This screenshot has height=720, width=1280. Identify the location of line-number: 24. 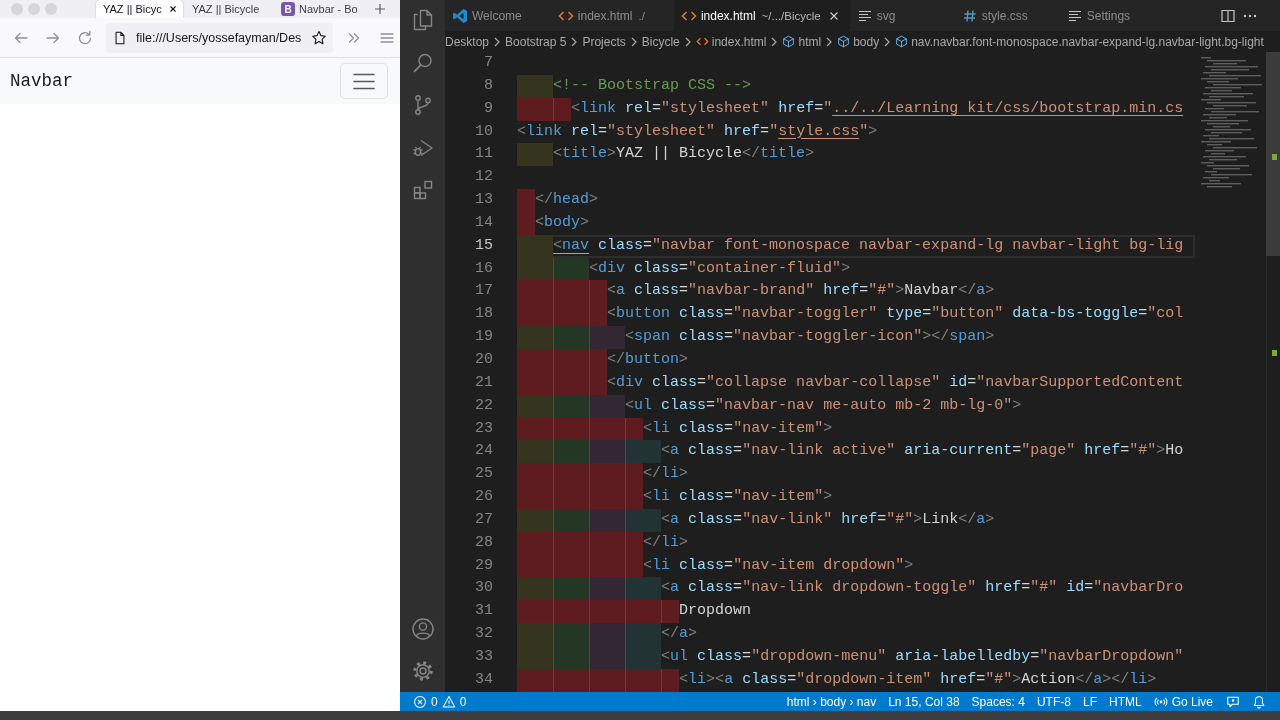
(484, 451).